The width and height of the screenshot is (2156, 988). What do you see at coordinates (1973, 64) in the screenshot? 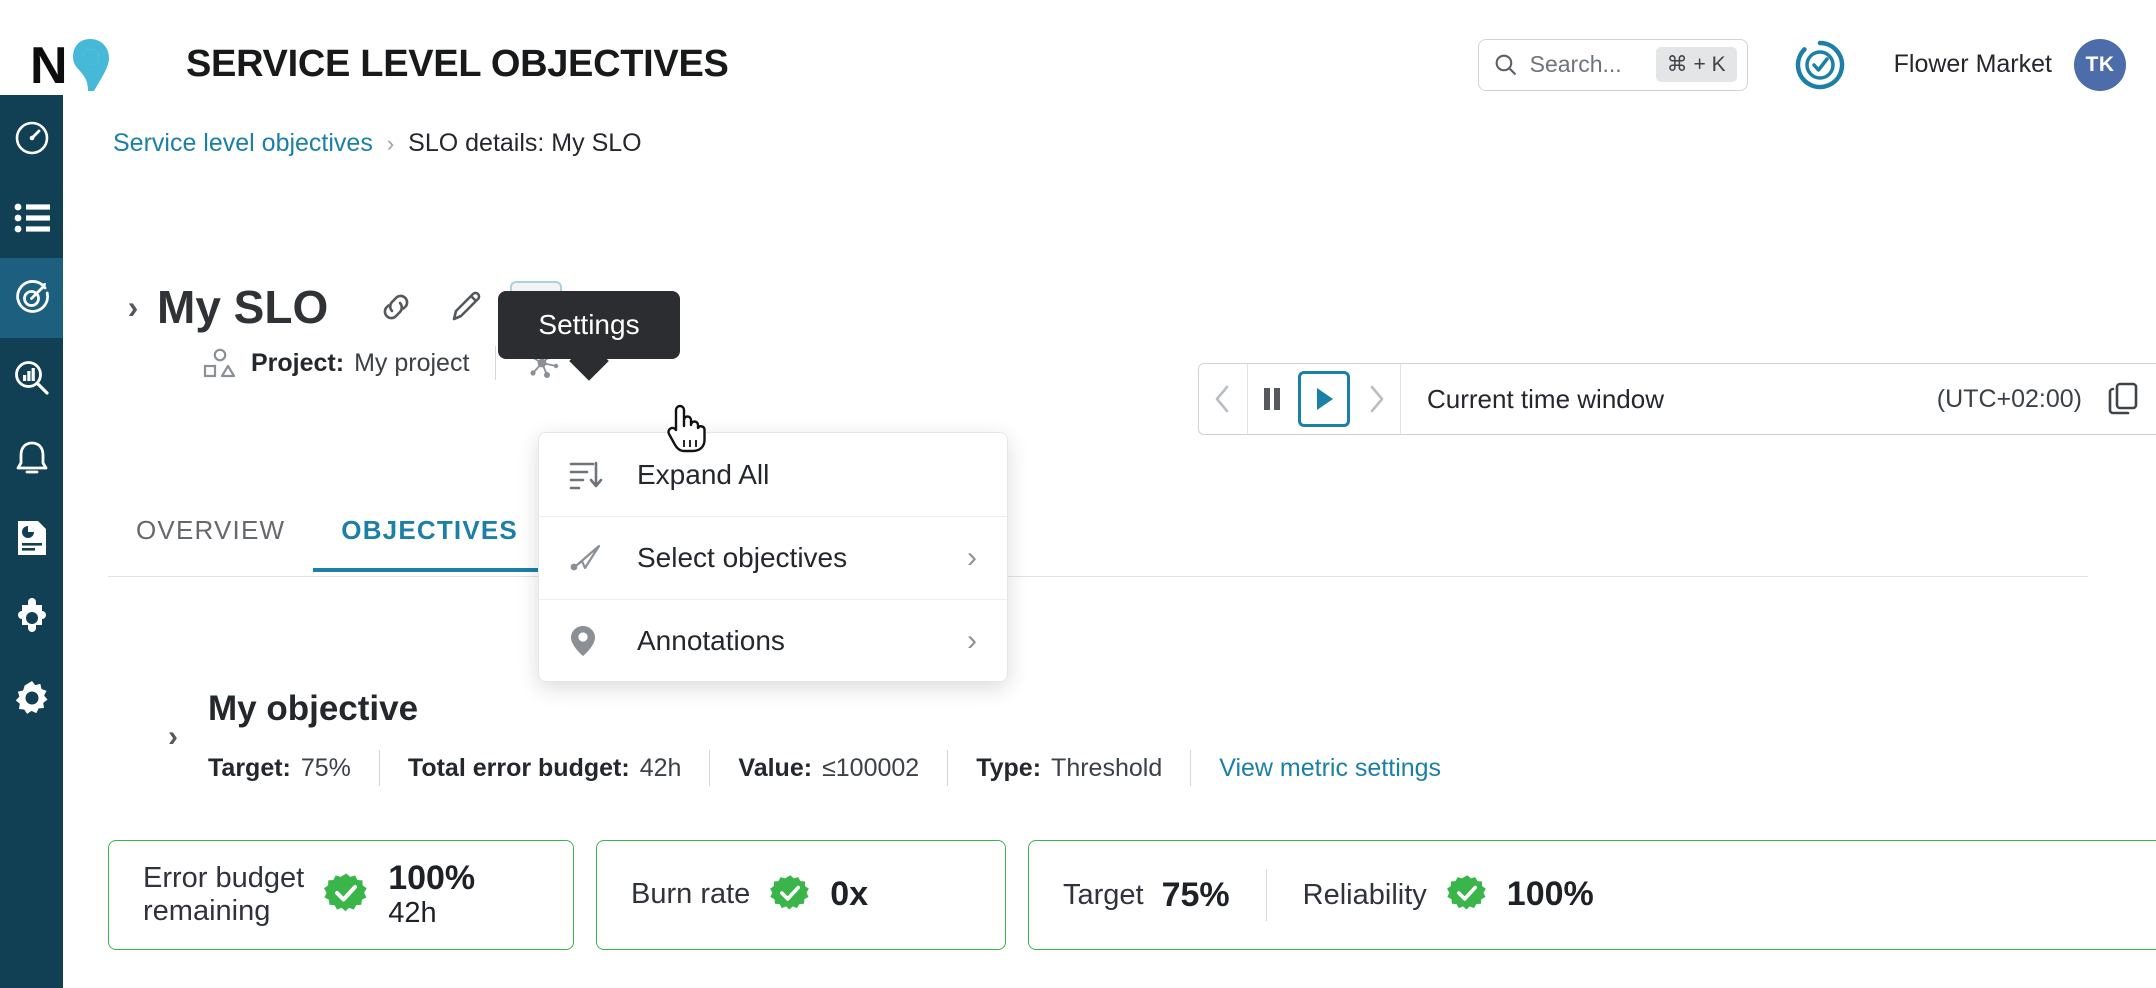
I see `organization-name: Flower Market` at bounding box center [1973, 64].